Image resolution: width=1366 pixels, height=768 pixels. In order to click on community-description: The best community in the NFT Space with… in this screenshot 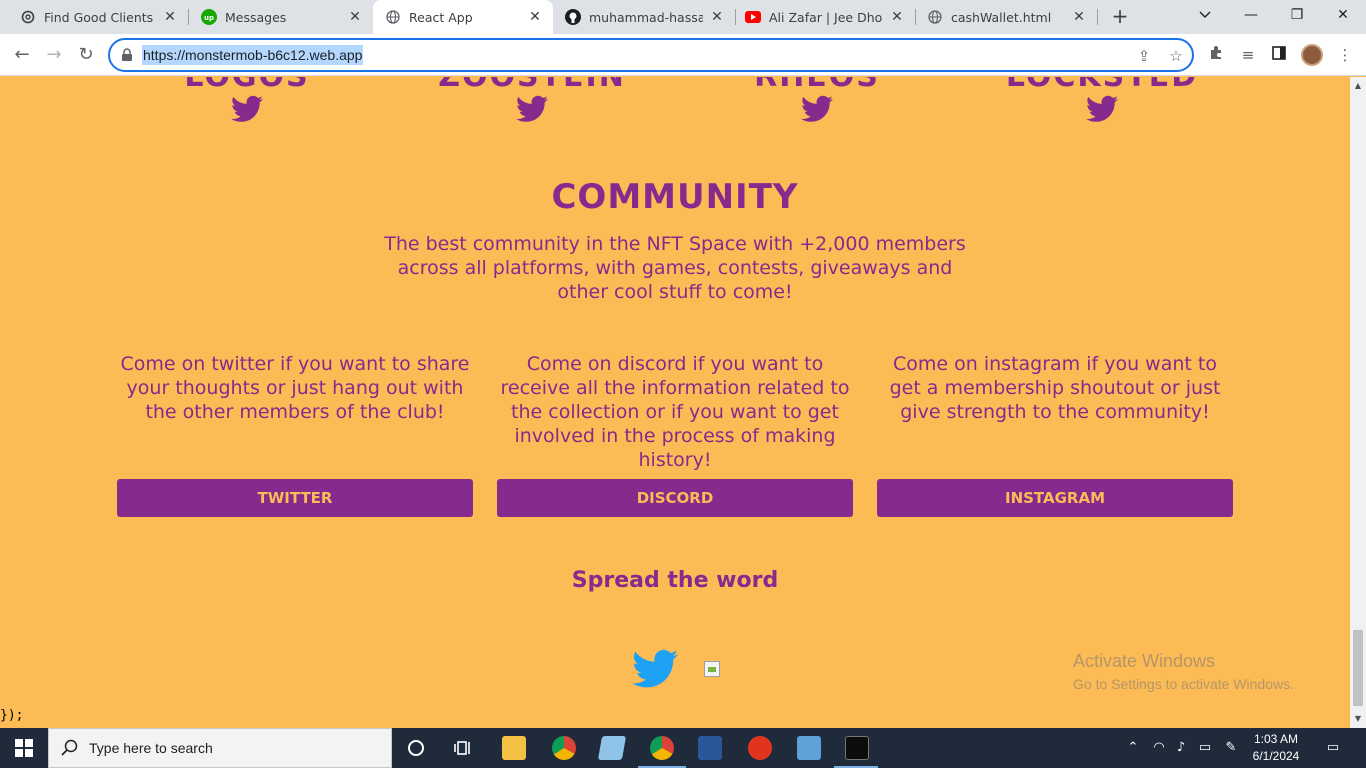, I will do `click(675, 268)`.